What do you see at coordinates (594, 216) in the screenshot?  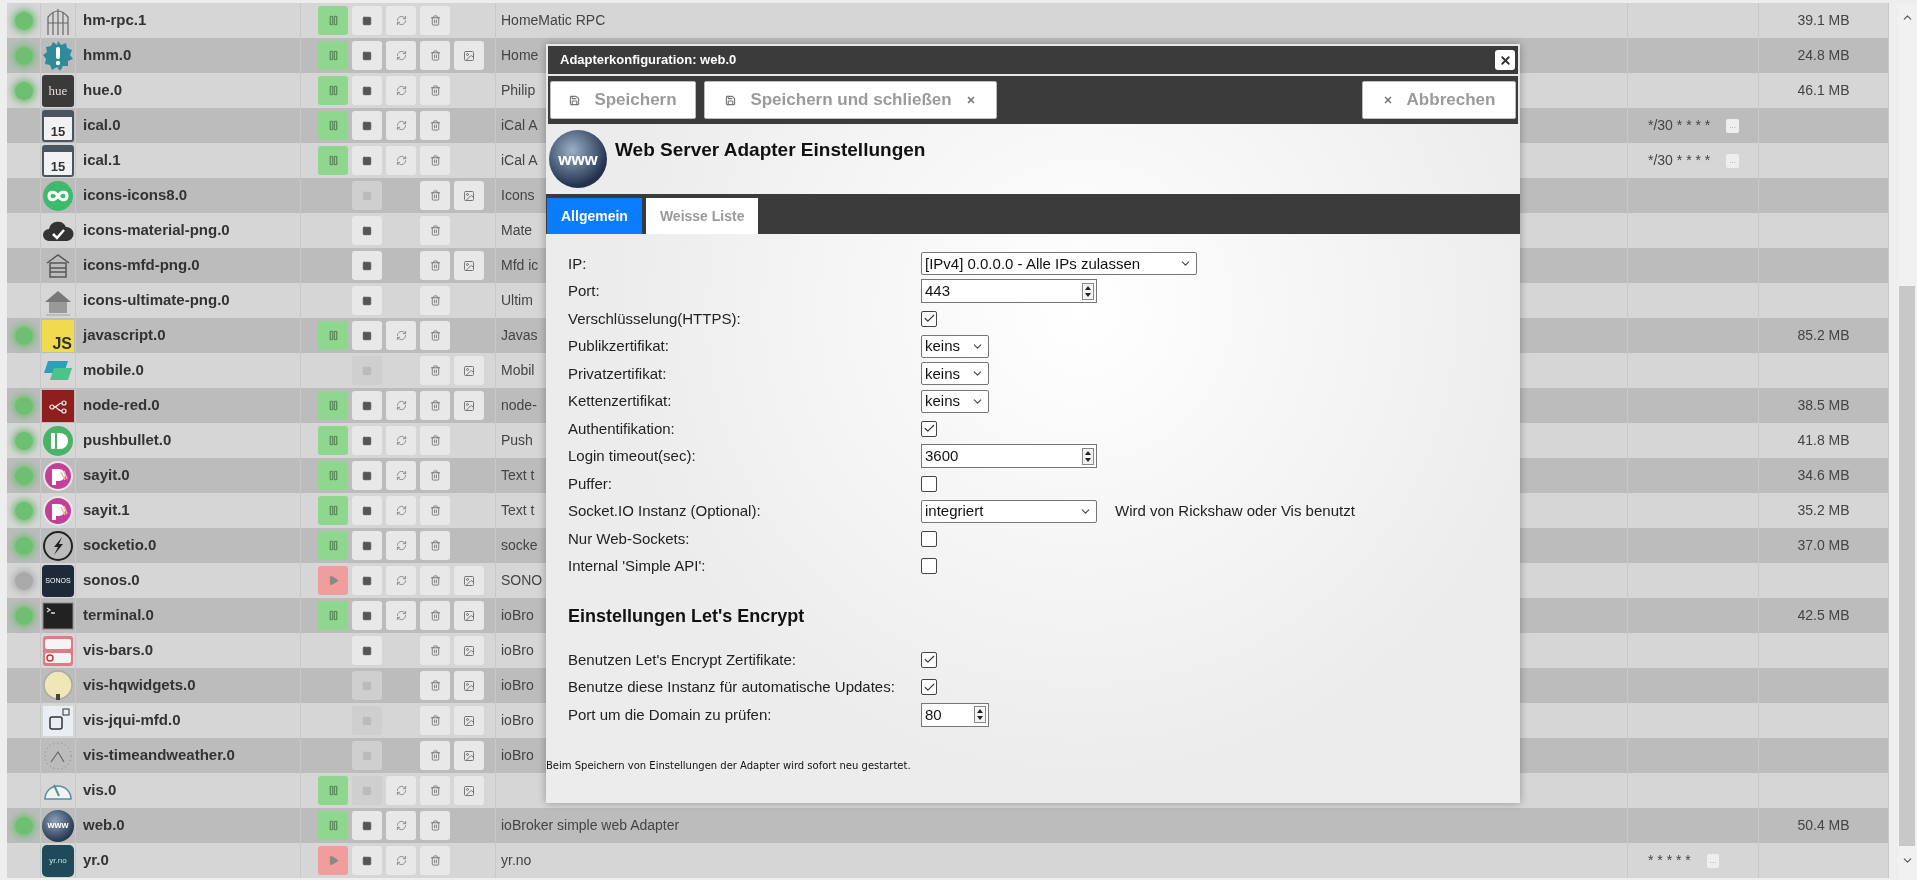 I see `tab: Allgemein` at bounding box center [594, 216].